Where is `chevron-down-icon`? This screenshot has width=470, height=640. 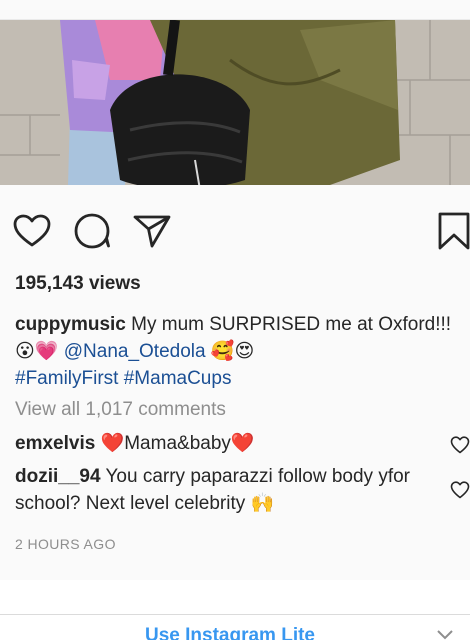
chevron-down-icon is located at coordinates (445, 634).